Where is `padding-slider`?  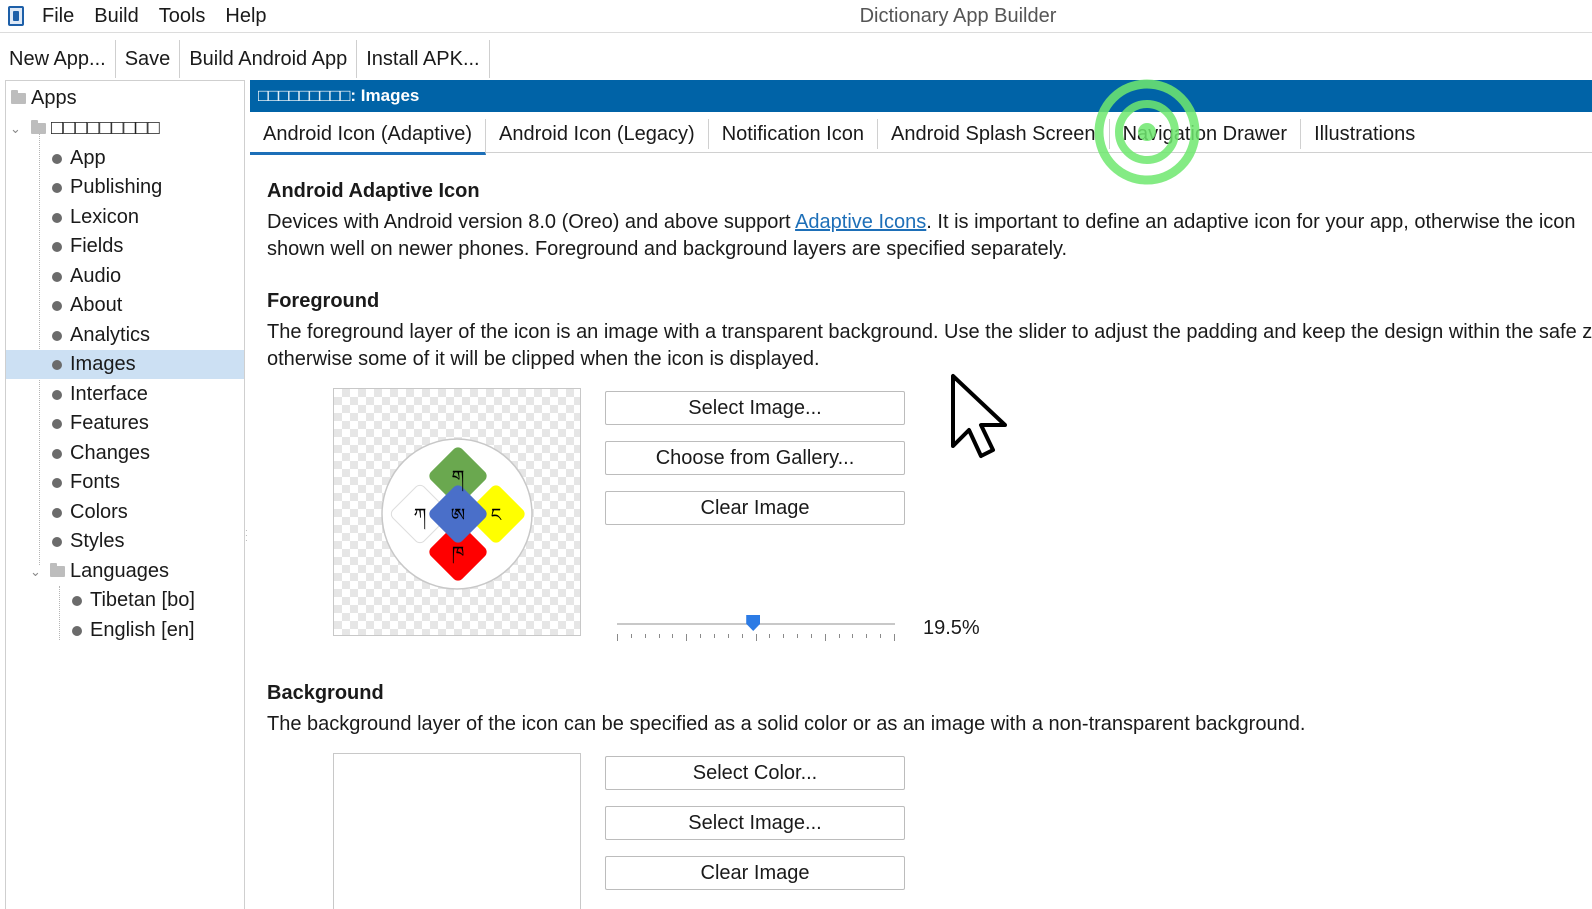
padding-slider is located at coordinates (756, 627).